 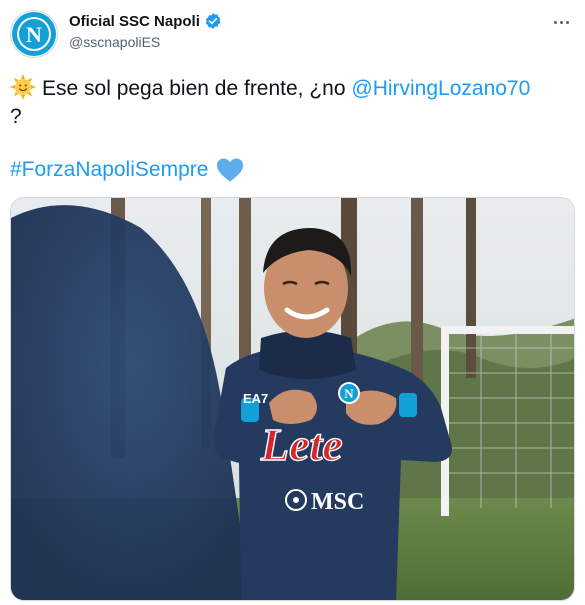 I want to click on napoli-crest-icon: N, so click(x=34, y=34).